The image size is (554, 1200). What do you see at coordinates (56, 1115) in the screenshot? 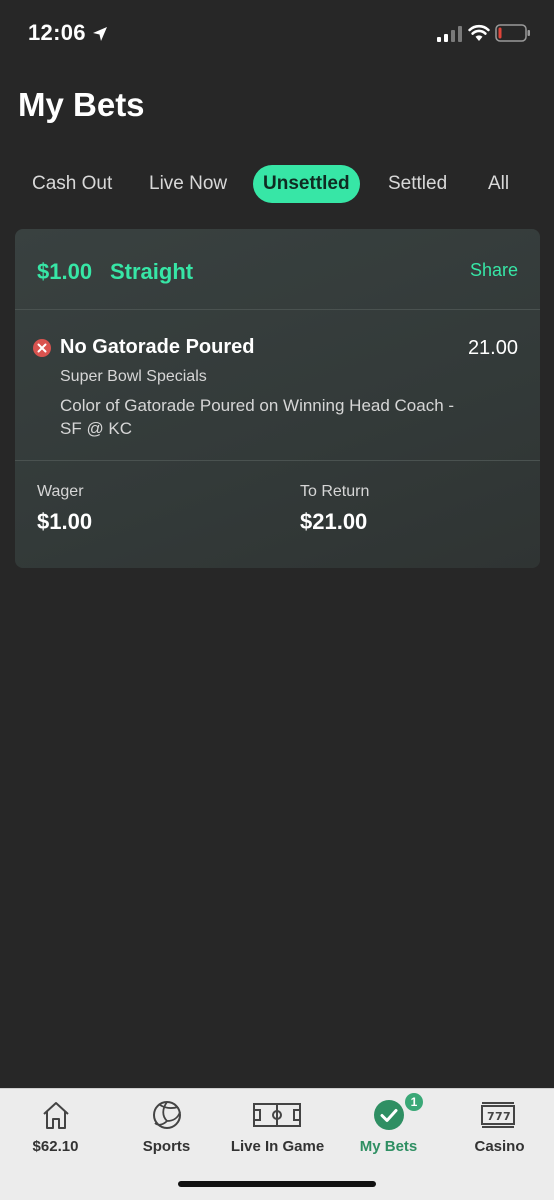
I see `home-icon` at bounding box center [56, 1115].